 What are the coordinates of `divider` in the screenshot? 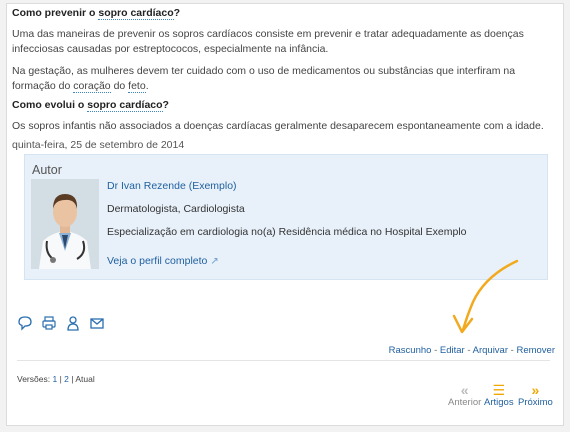 It's located at (283, 360).